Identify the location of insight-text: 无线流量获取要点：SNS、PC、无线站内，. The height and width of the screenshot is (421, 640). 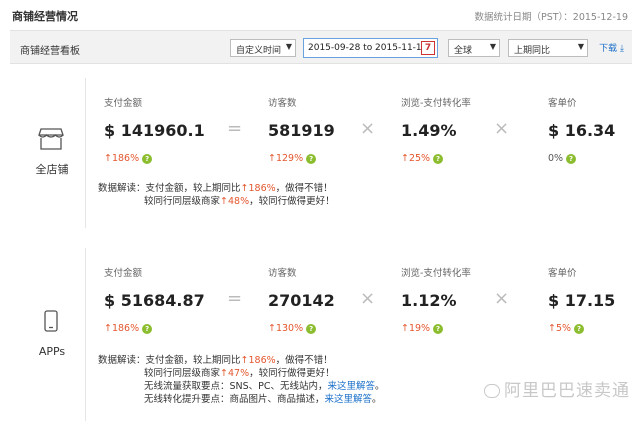
(236, 386).